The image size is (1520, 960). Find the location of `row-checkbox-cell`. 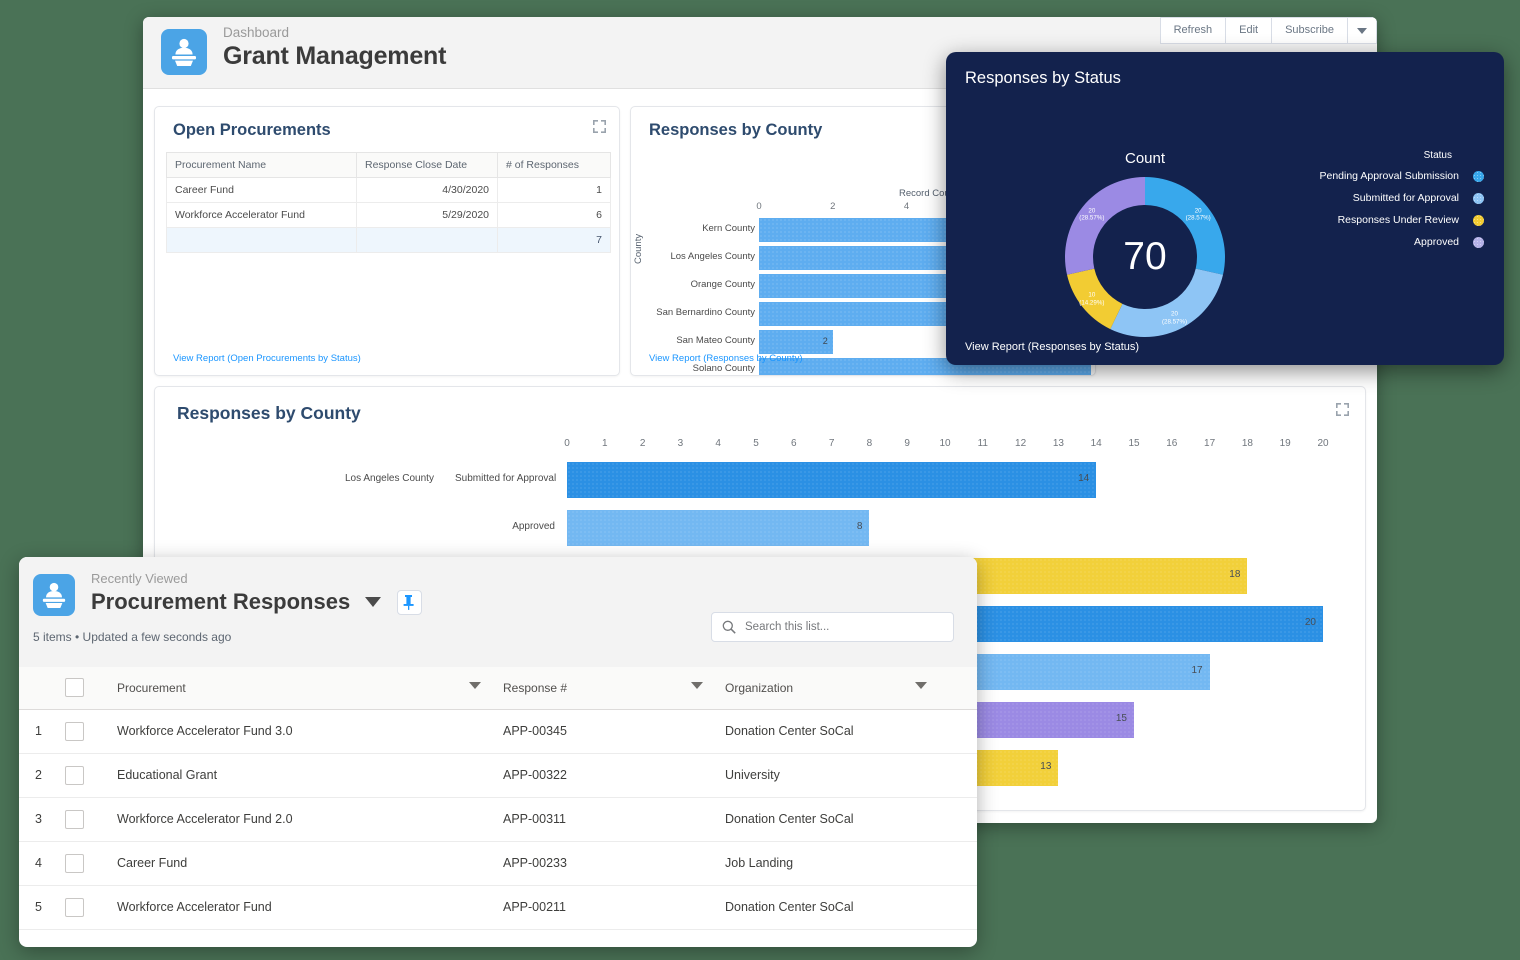

row-checkbox-cell is located at coordinates (90, 775).